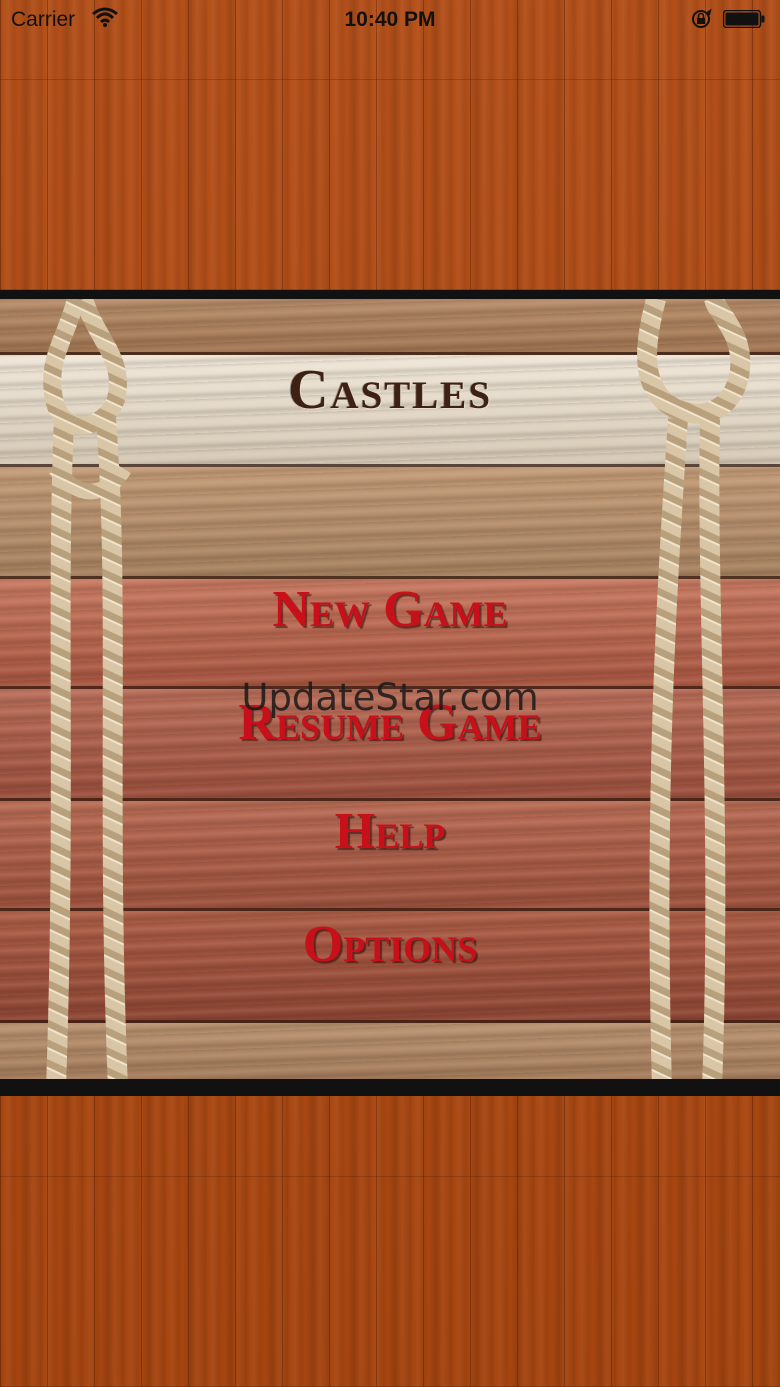 This screenshot has height=1387, width=780. I want to click on battery-icon, so click(744, 19).